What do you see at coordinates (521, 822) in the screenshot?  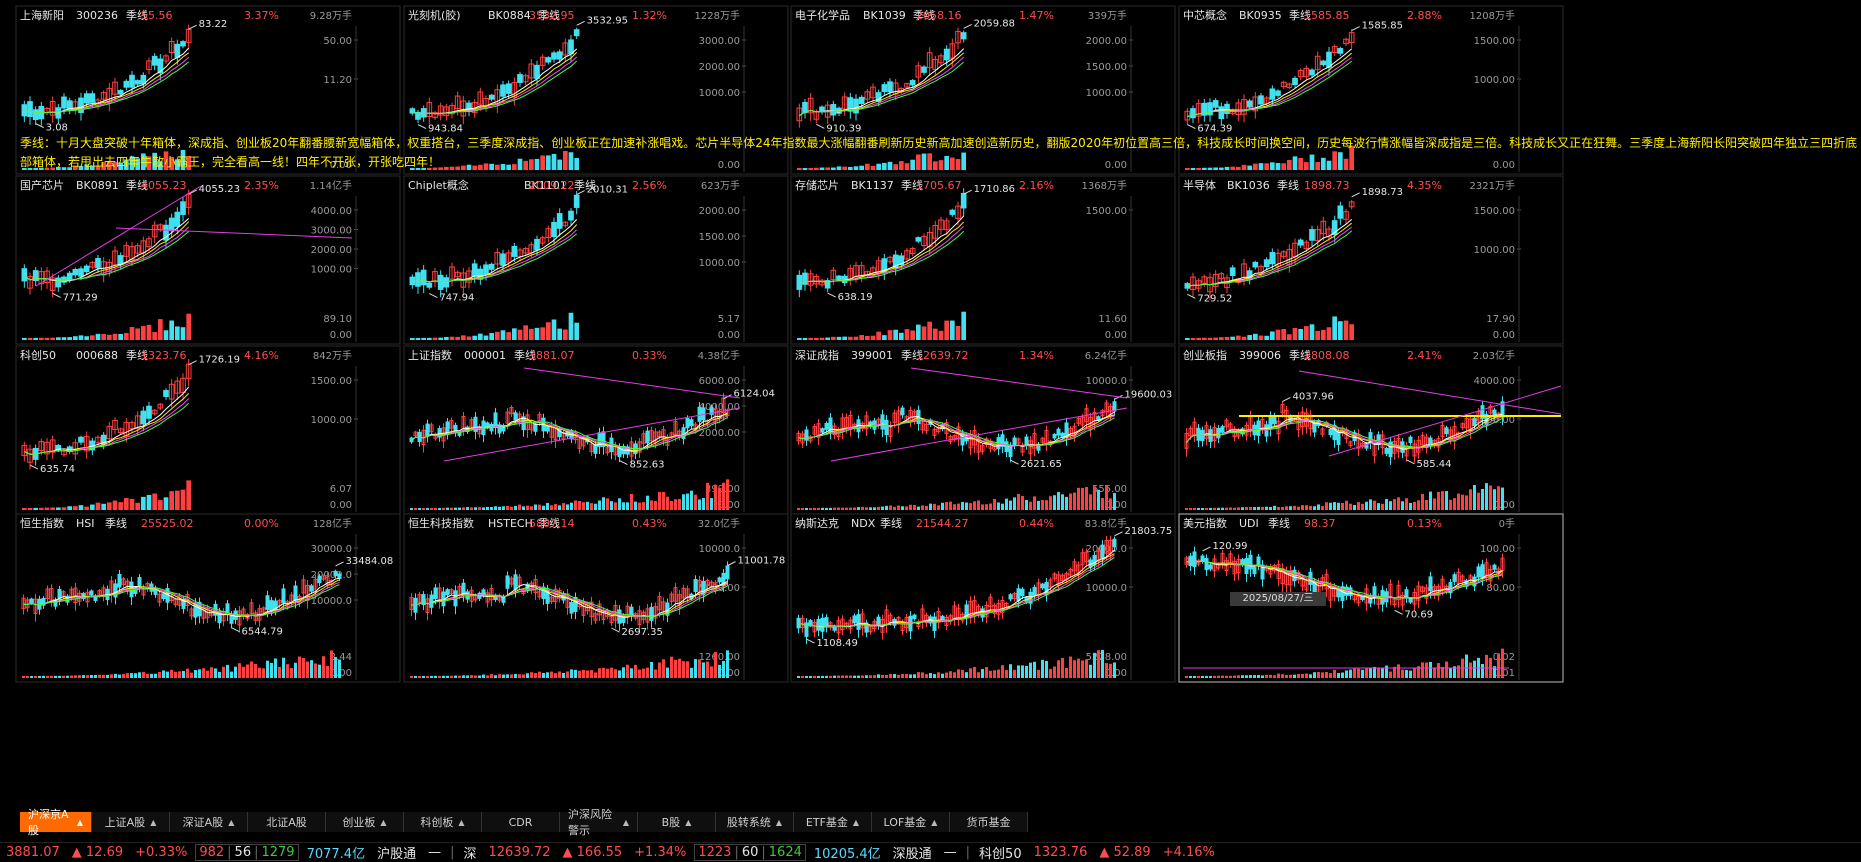 I see `tab-market: CDR` at bounding box center [521, 822].